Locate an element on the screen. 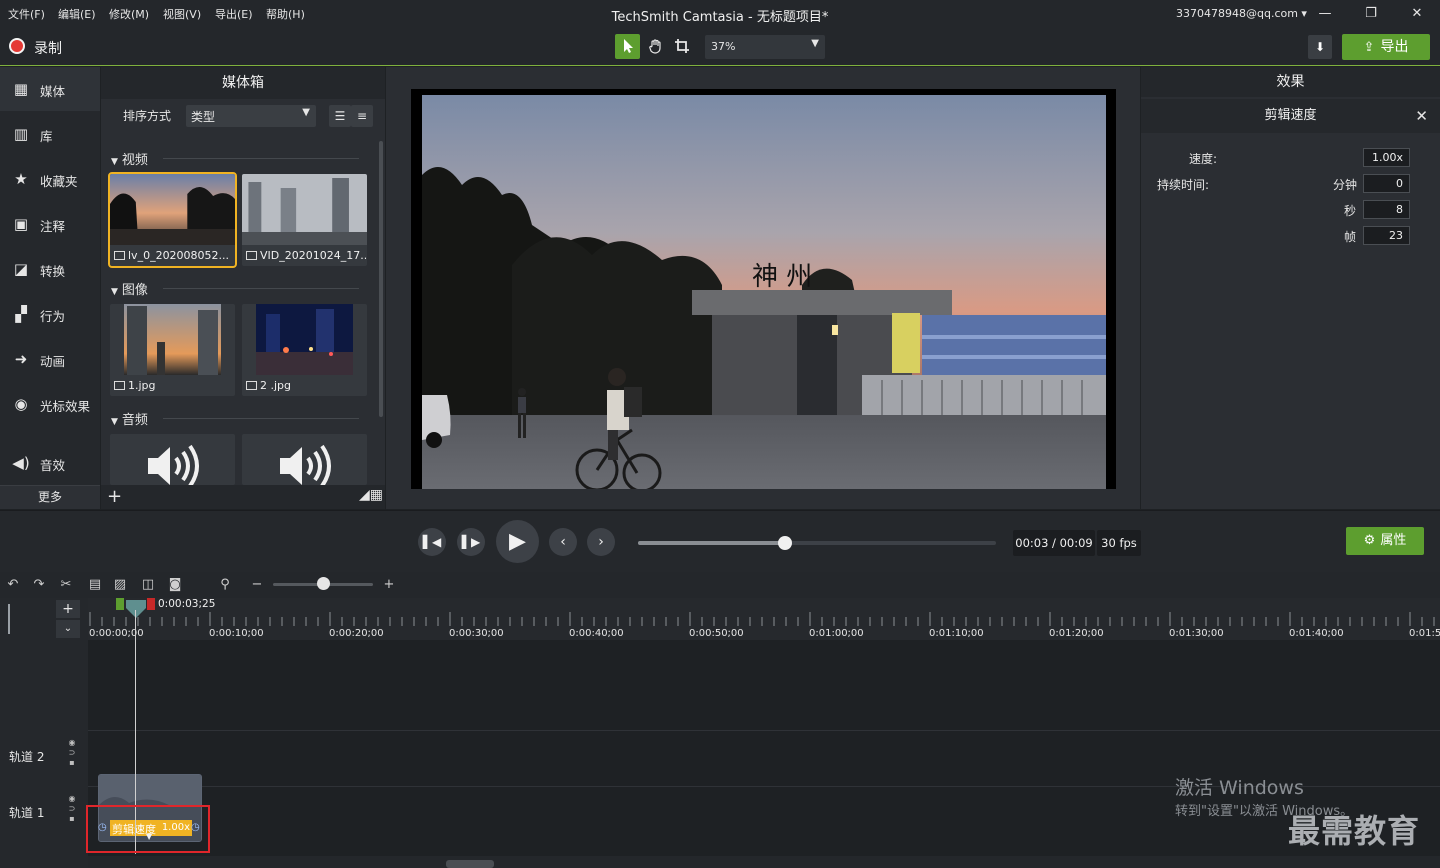  menu-view: 视图(V) is located at coordinates (182, 14).